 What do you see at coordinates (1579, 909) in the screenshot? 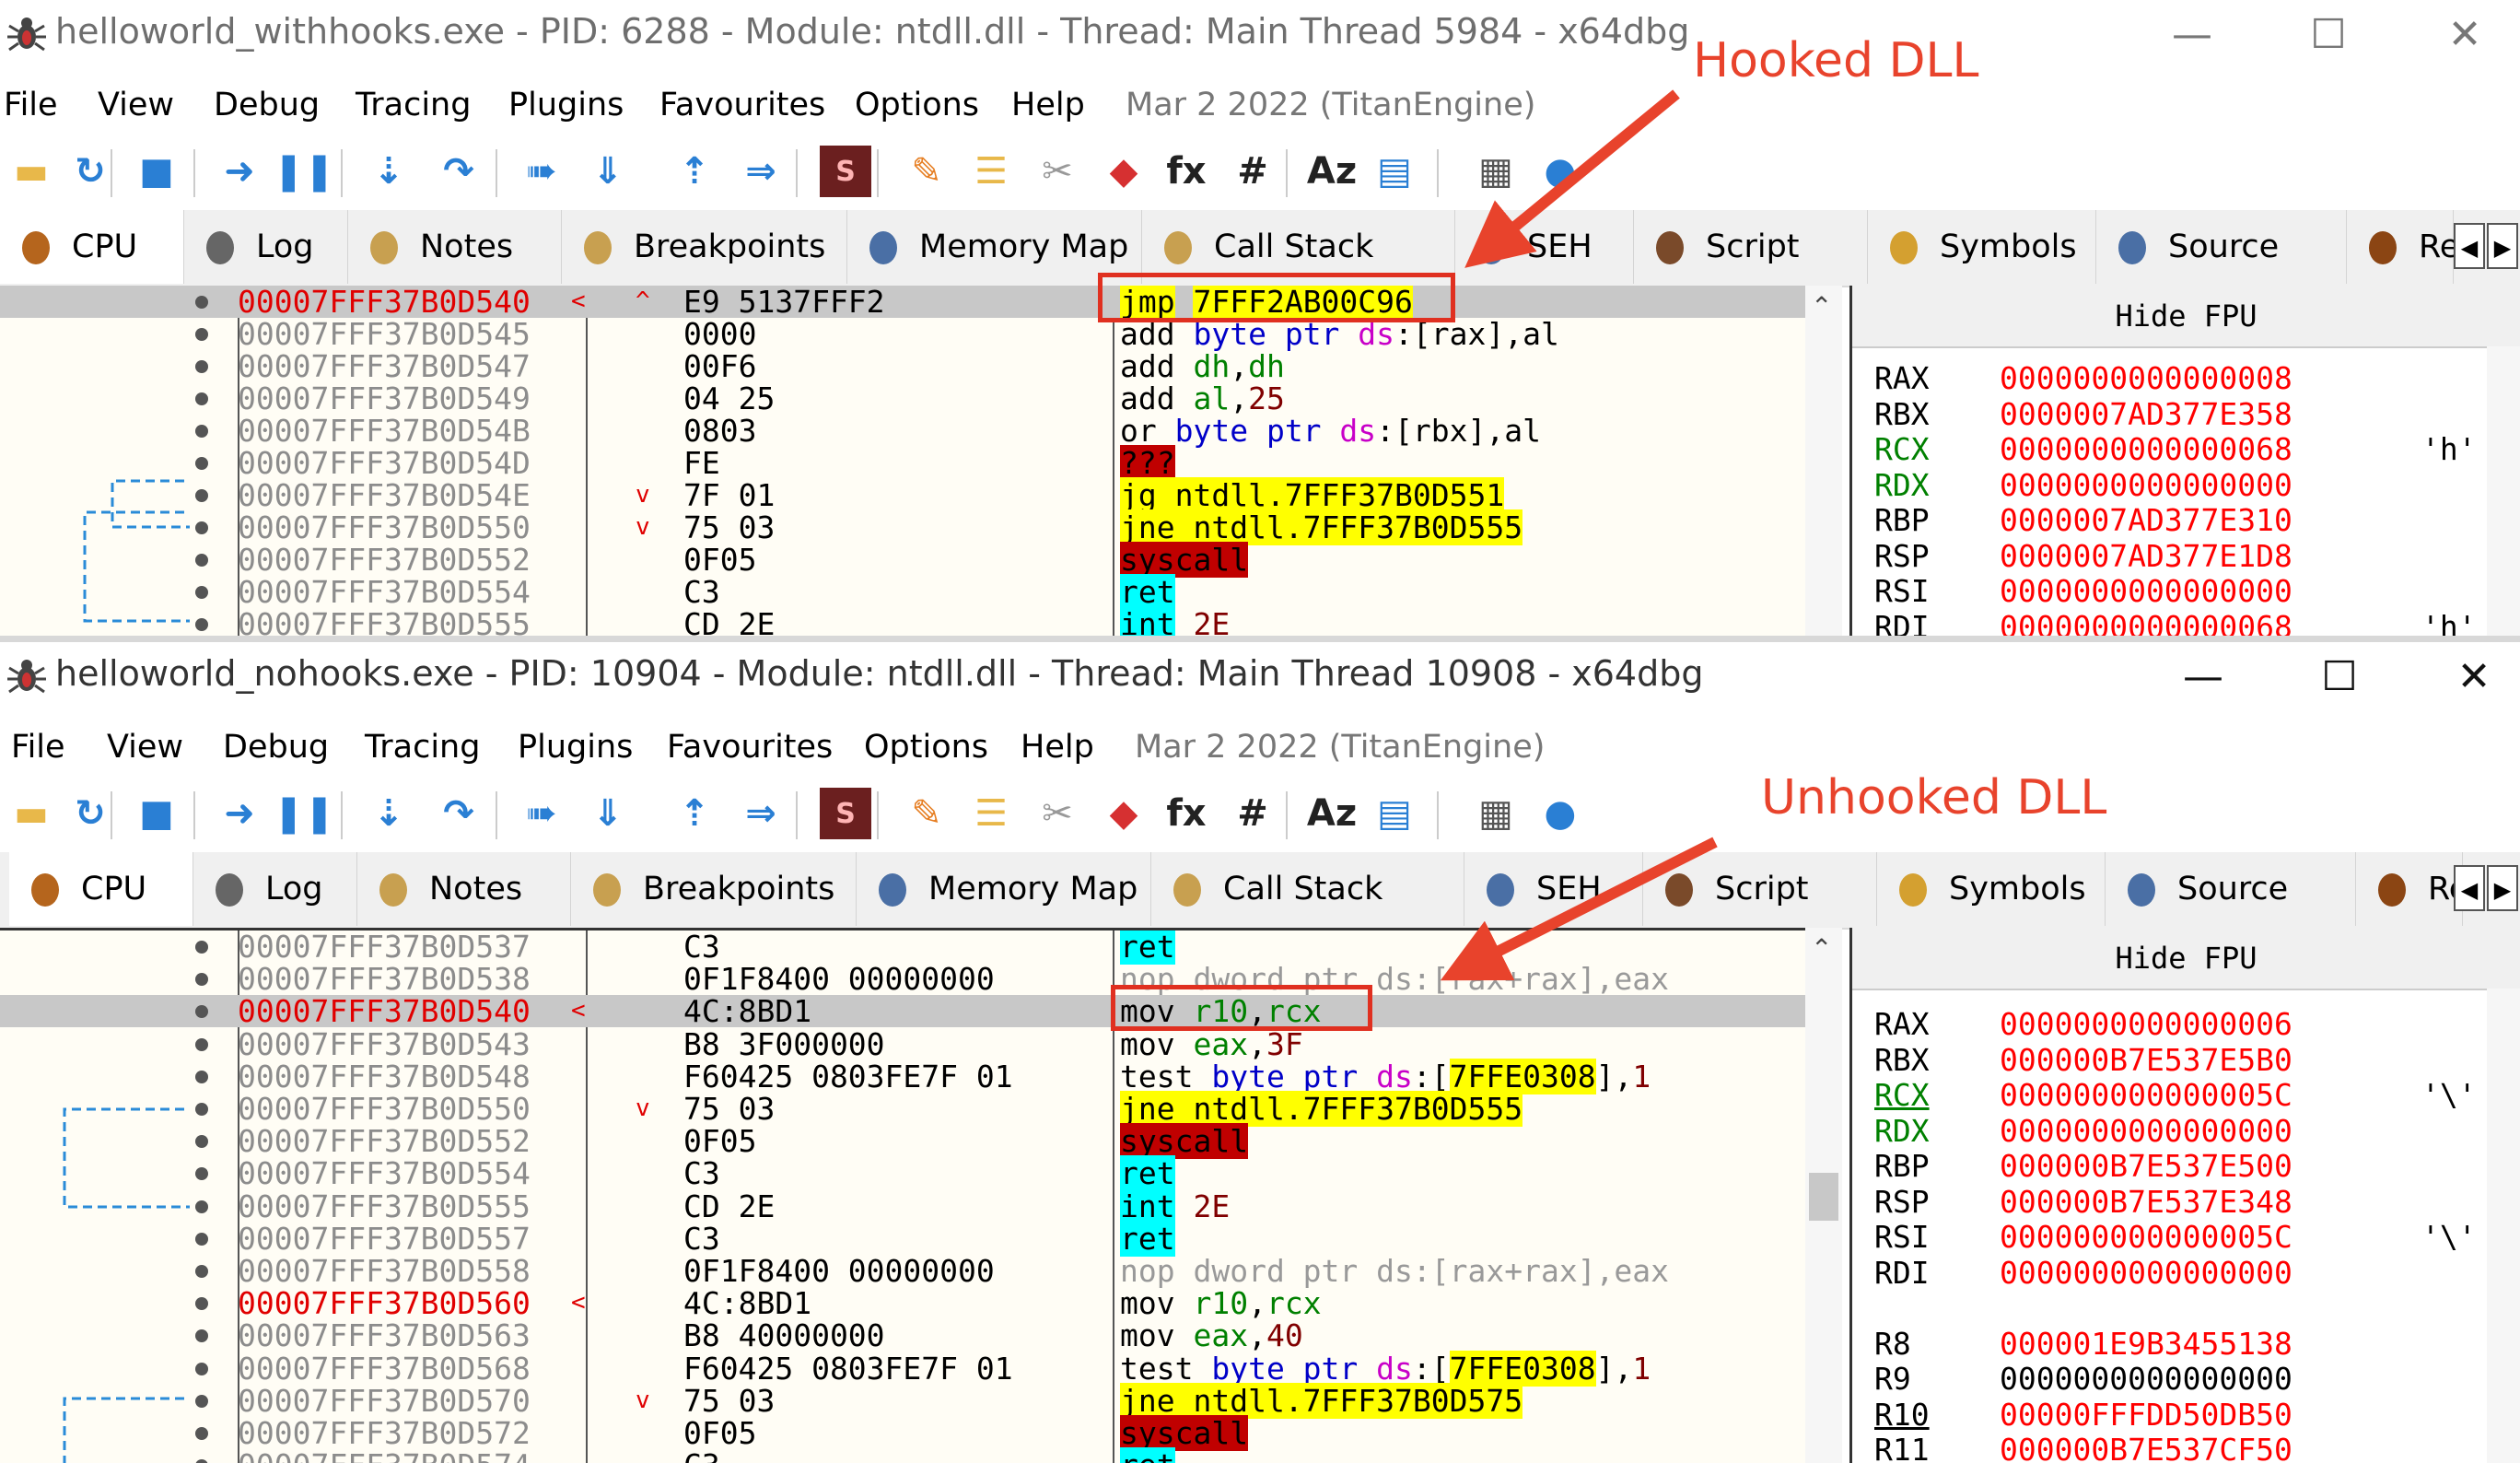
I see `unhooked-arrow` at bounding box center [1579, 909].